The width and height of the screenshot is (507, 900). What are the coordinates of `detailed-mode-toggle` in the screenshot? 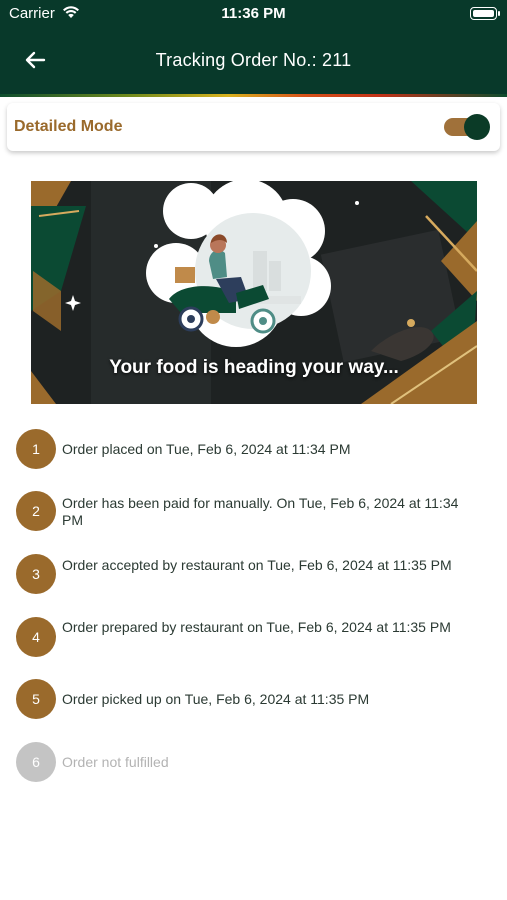 It's located at (467, 127).